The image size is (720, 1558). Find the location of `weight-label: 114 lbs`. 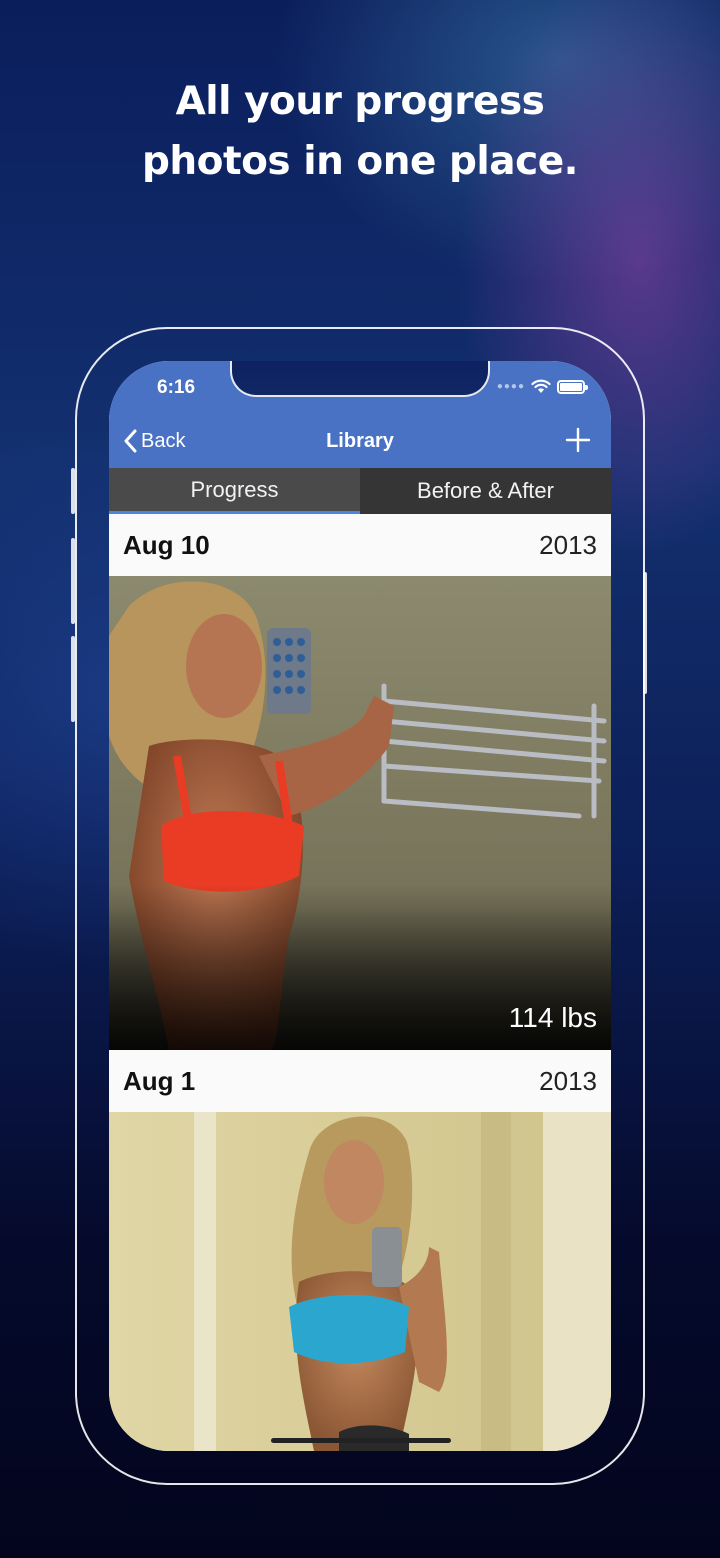

weight-label: 114 lbs is located at coordinates (552, 1017).